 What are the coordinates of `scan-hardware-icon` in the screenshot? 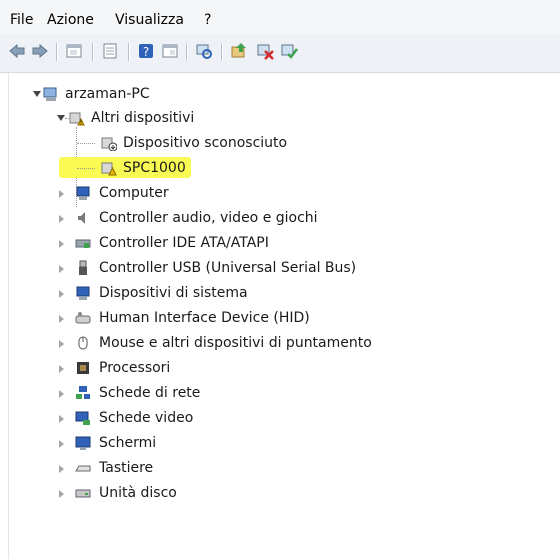 It's located at (204, 51).